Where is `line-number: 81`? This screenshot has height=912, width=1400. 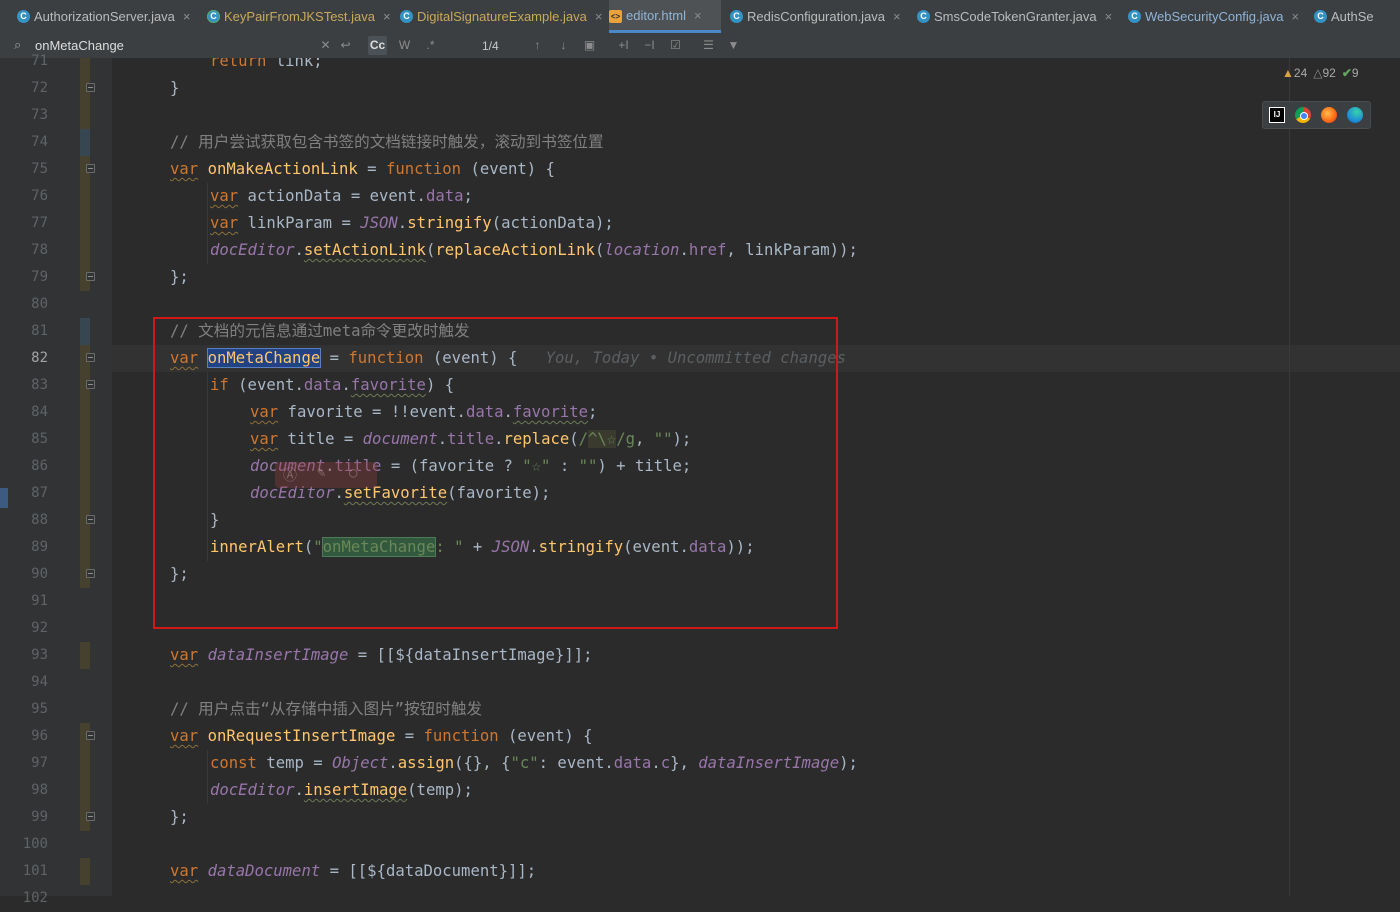
line-number: 81 is located at coordinates (39, 331).